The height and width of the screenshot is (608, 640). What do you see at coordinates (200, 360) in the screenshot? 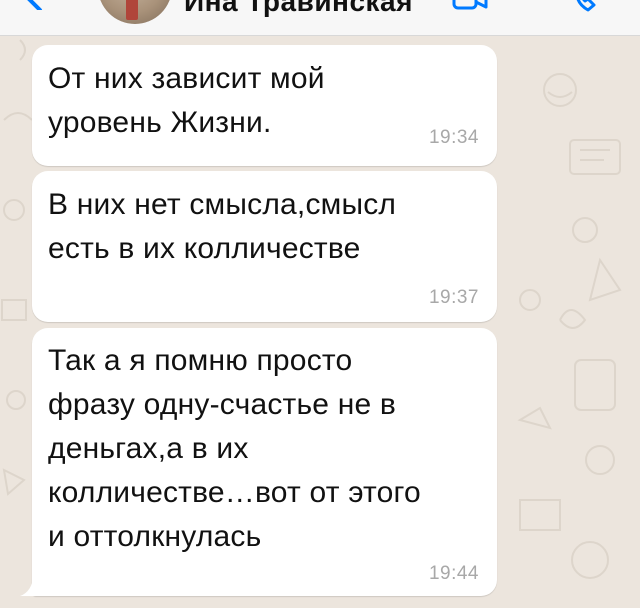
I see `message-line: Так а я помню просто` at bounding box center [200, 360].